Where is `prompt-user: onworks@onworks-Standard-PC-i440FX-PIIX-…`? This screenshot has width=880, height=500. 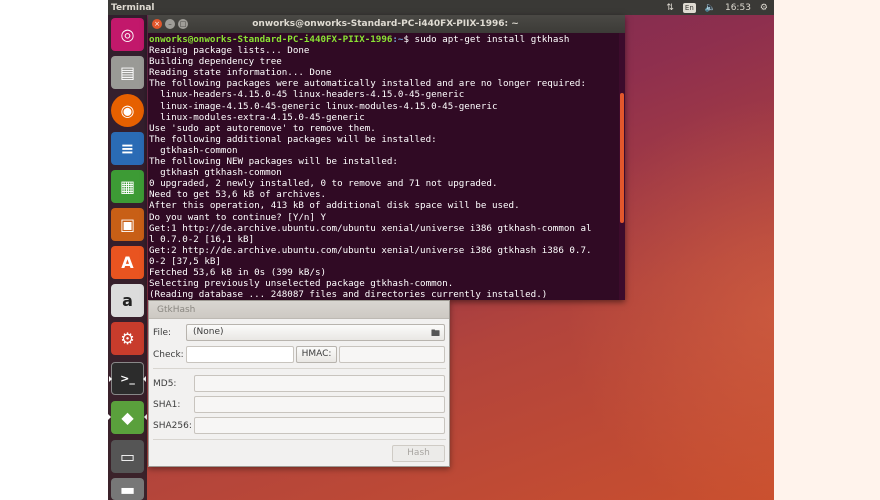
prompt-user: onworks@onworks-Standard-PC-i440FX-PIIX-… is located at coordinates (271, 39).